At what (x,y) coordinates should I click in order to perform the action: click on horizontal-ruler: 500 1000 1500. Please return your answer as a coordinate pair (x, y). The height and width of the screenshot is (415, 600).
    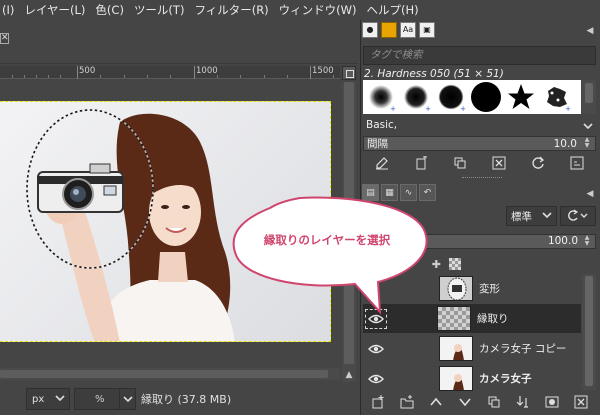
    Looking at the image, I should click on (170, 72).